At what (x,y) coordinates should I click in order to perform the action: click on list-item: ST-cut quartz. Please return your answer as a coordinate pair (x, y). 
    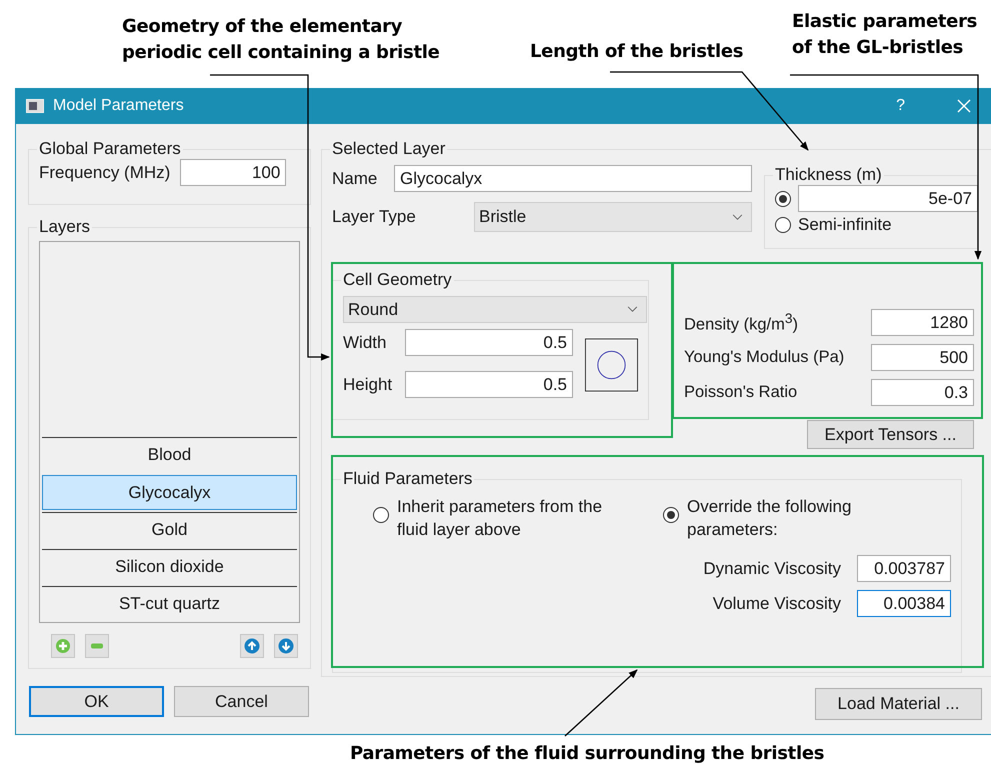
    Looking at the image, I should click on (169, 603).